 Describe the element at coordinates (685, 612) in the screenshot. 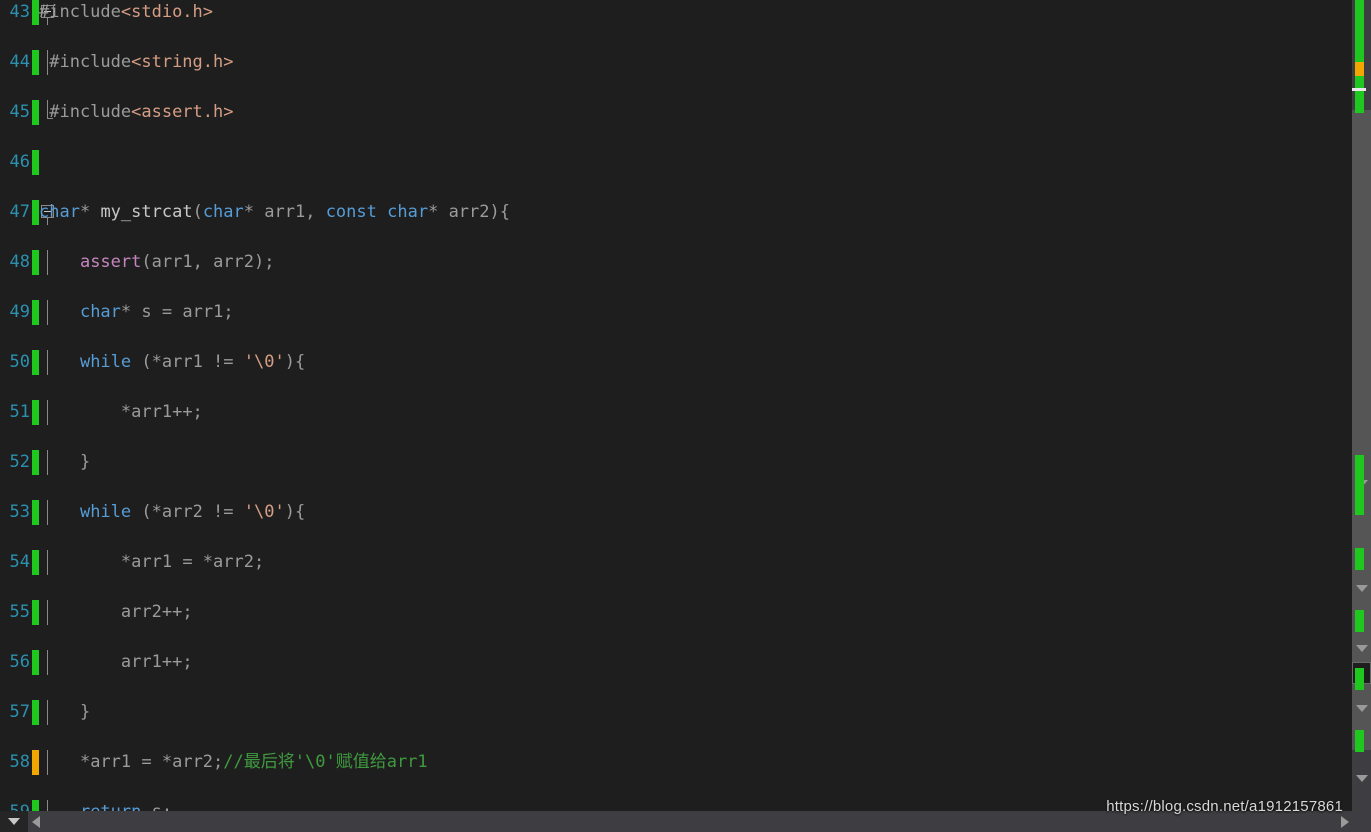

I see `code-line: 55 arr2++;` at that location.